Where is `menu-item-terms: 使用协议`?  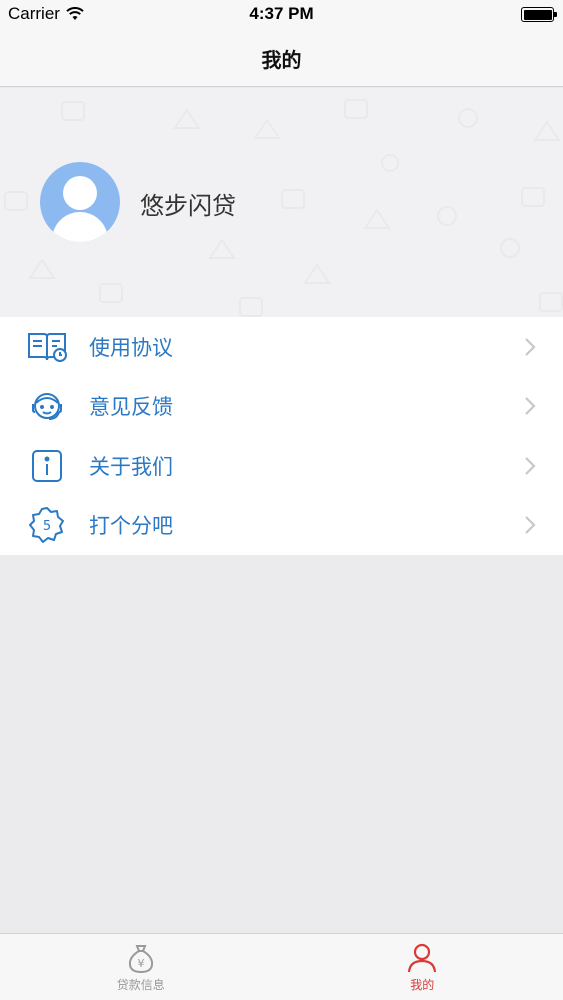 menu-item-terms: 使用协议 is located at coordinates (281, 347).